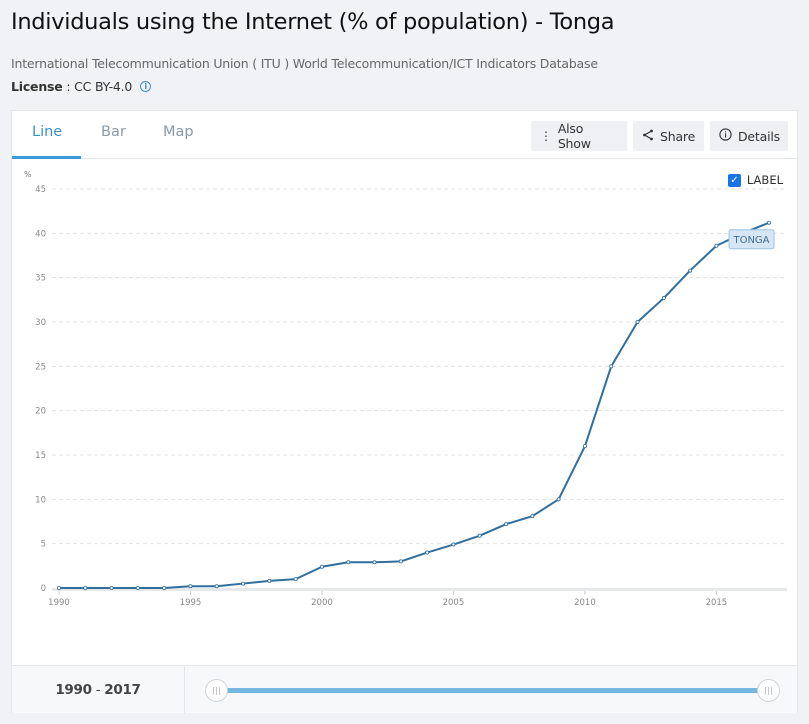 This screenshot has height=724, width=809. I want to click on year-range: 1990 - 2017, so click(98, 690).